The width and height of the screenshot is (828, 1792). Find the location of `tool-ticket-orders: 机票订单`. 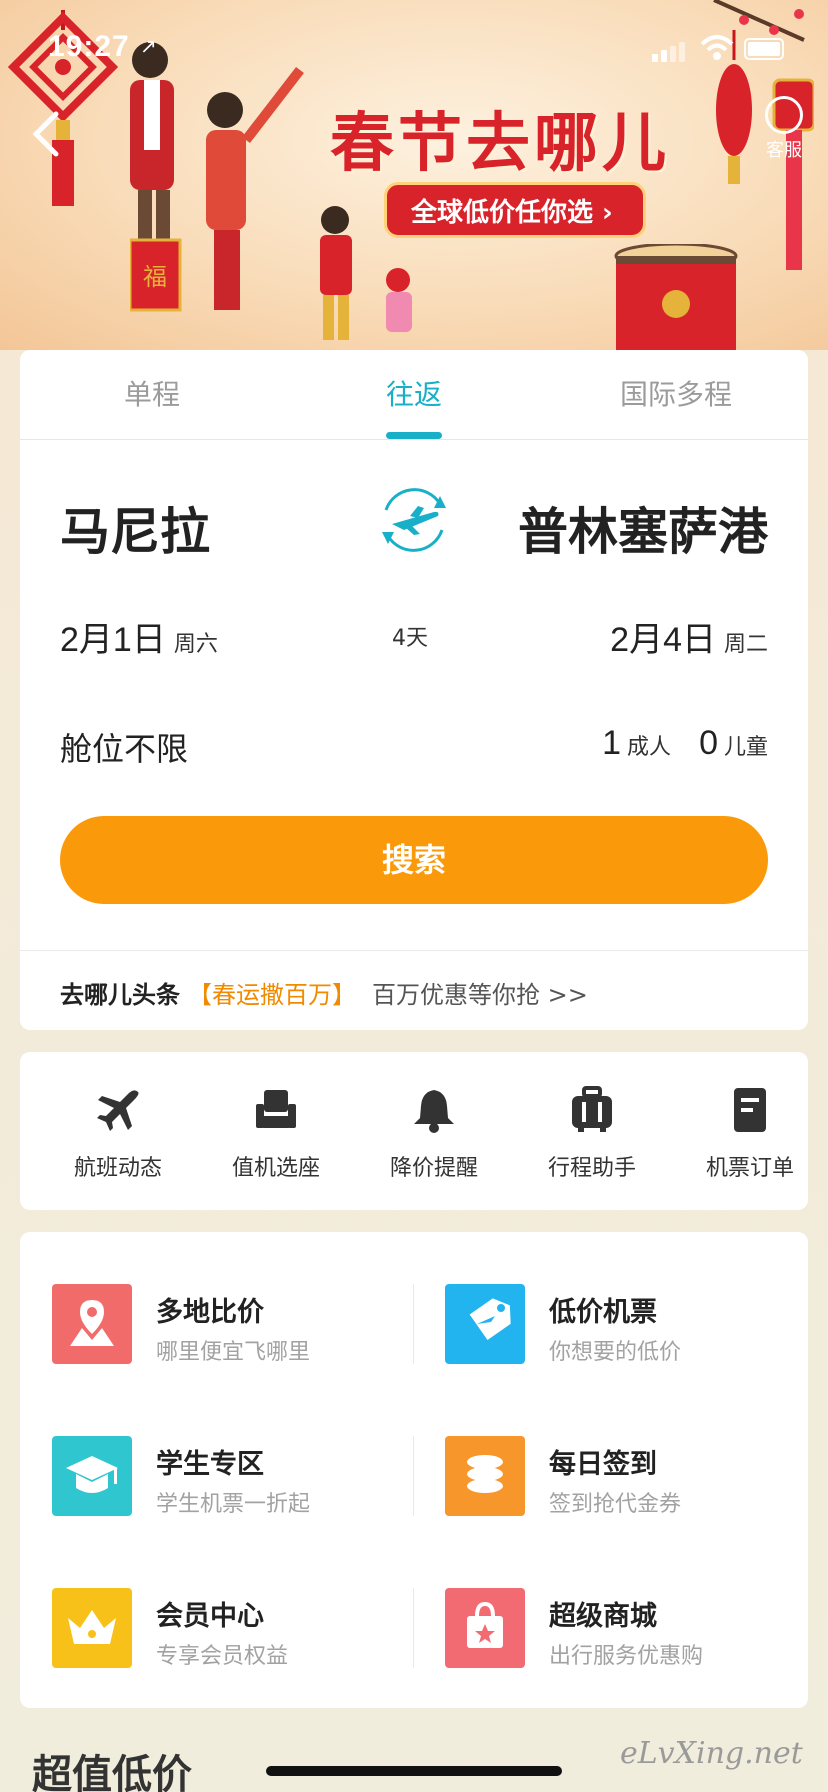

tool-ticket-orders: 机票订单 is located at coordinates (750, 1134).